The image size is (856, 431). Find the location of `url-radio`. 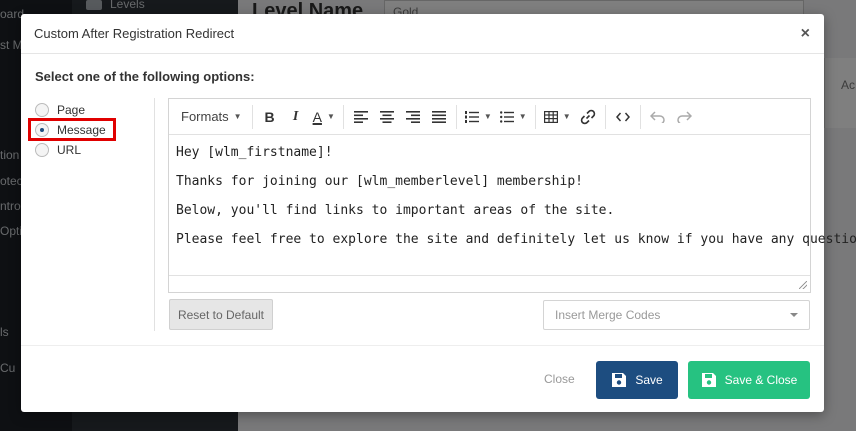

url-radio is located at coordinates (42, 150).